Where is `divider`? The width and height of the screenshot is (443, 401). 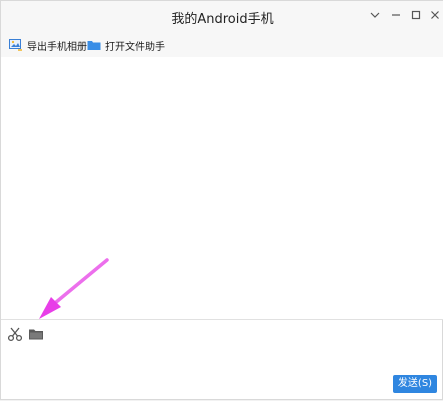 divider is located at coordinates (222, 319).